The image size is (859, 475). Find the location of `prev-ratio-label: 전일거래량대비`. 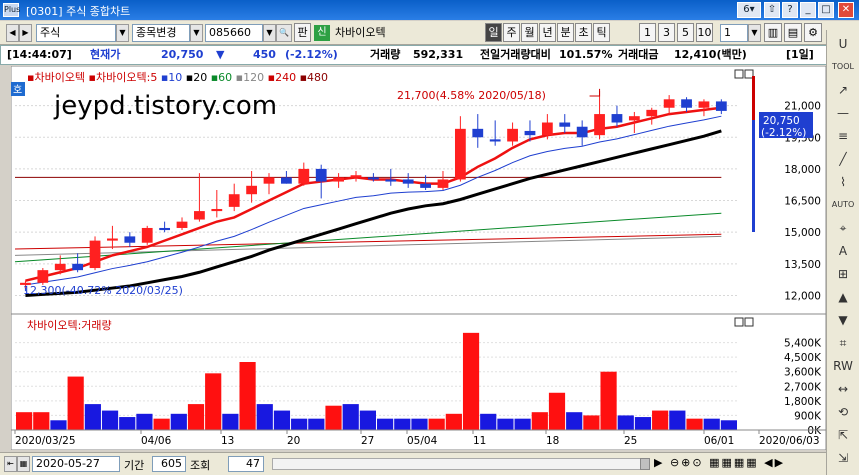

prev-ratio-label: 전일거래량대비 is located at coordinates (515, 54).